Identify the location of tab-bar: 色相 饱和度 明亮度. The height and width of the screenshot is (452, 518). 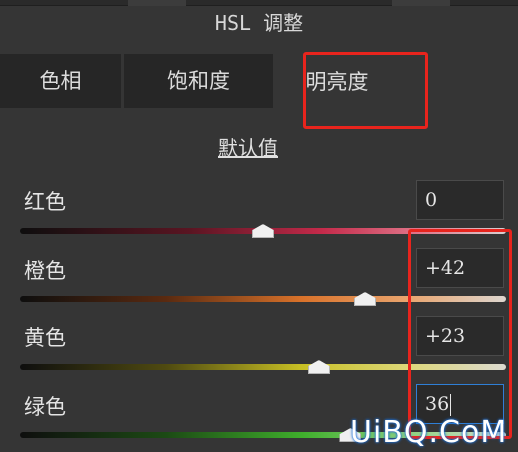
(259, 81).